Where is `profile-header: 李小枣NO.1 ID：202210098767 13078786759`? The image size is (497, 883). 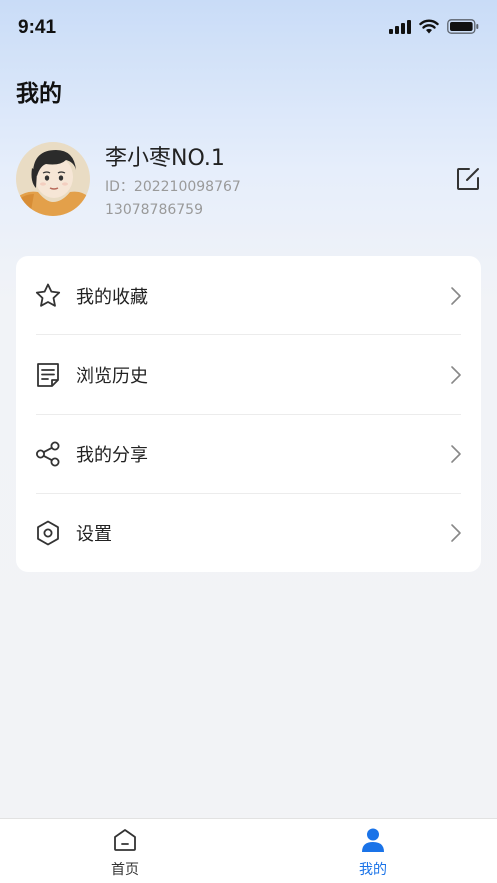 profile-header: 李小枣NO.1 ID：202210098767 13078786759 is located at coordinates (248, 180).